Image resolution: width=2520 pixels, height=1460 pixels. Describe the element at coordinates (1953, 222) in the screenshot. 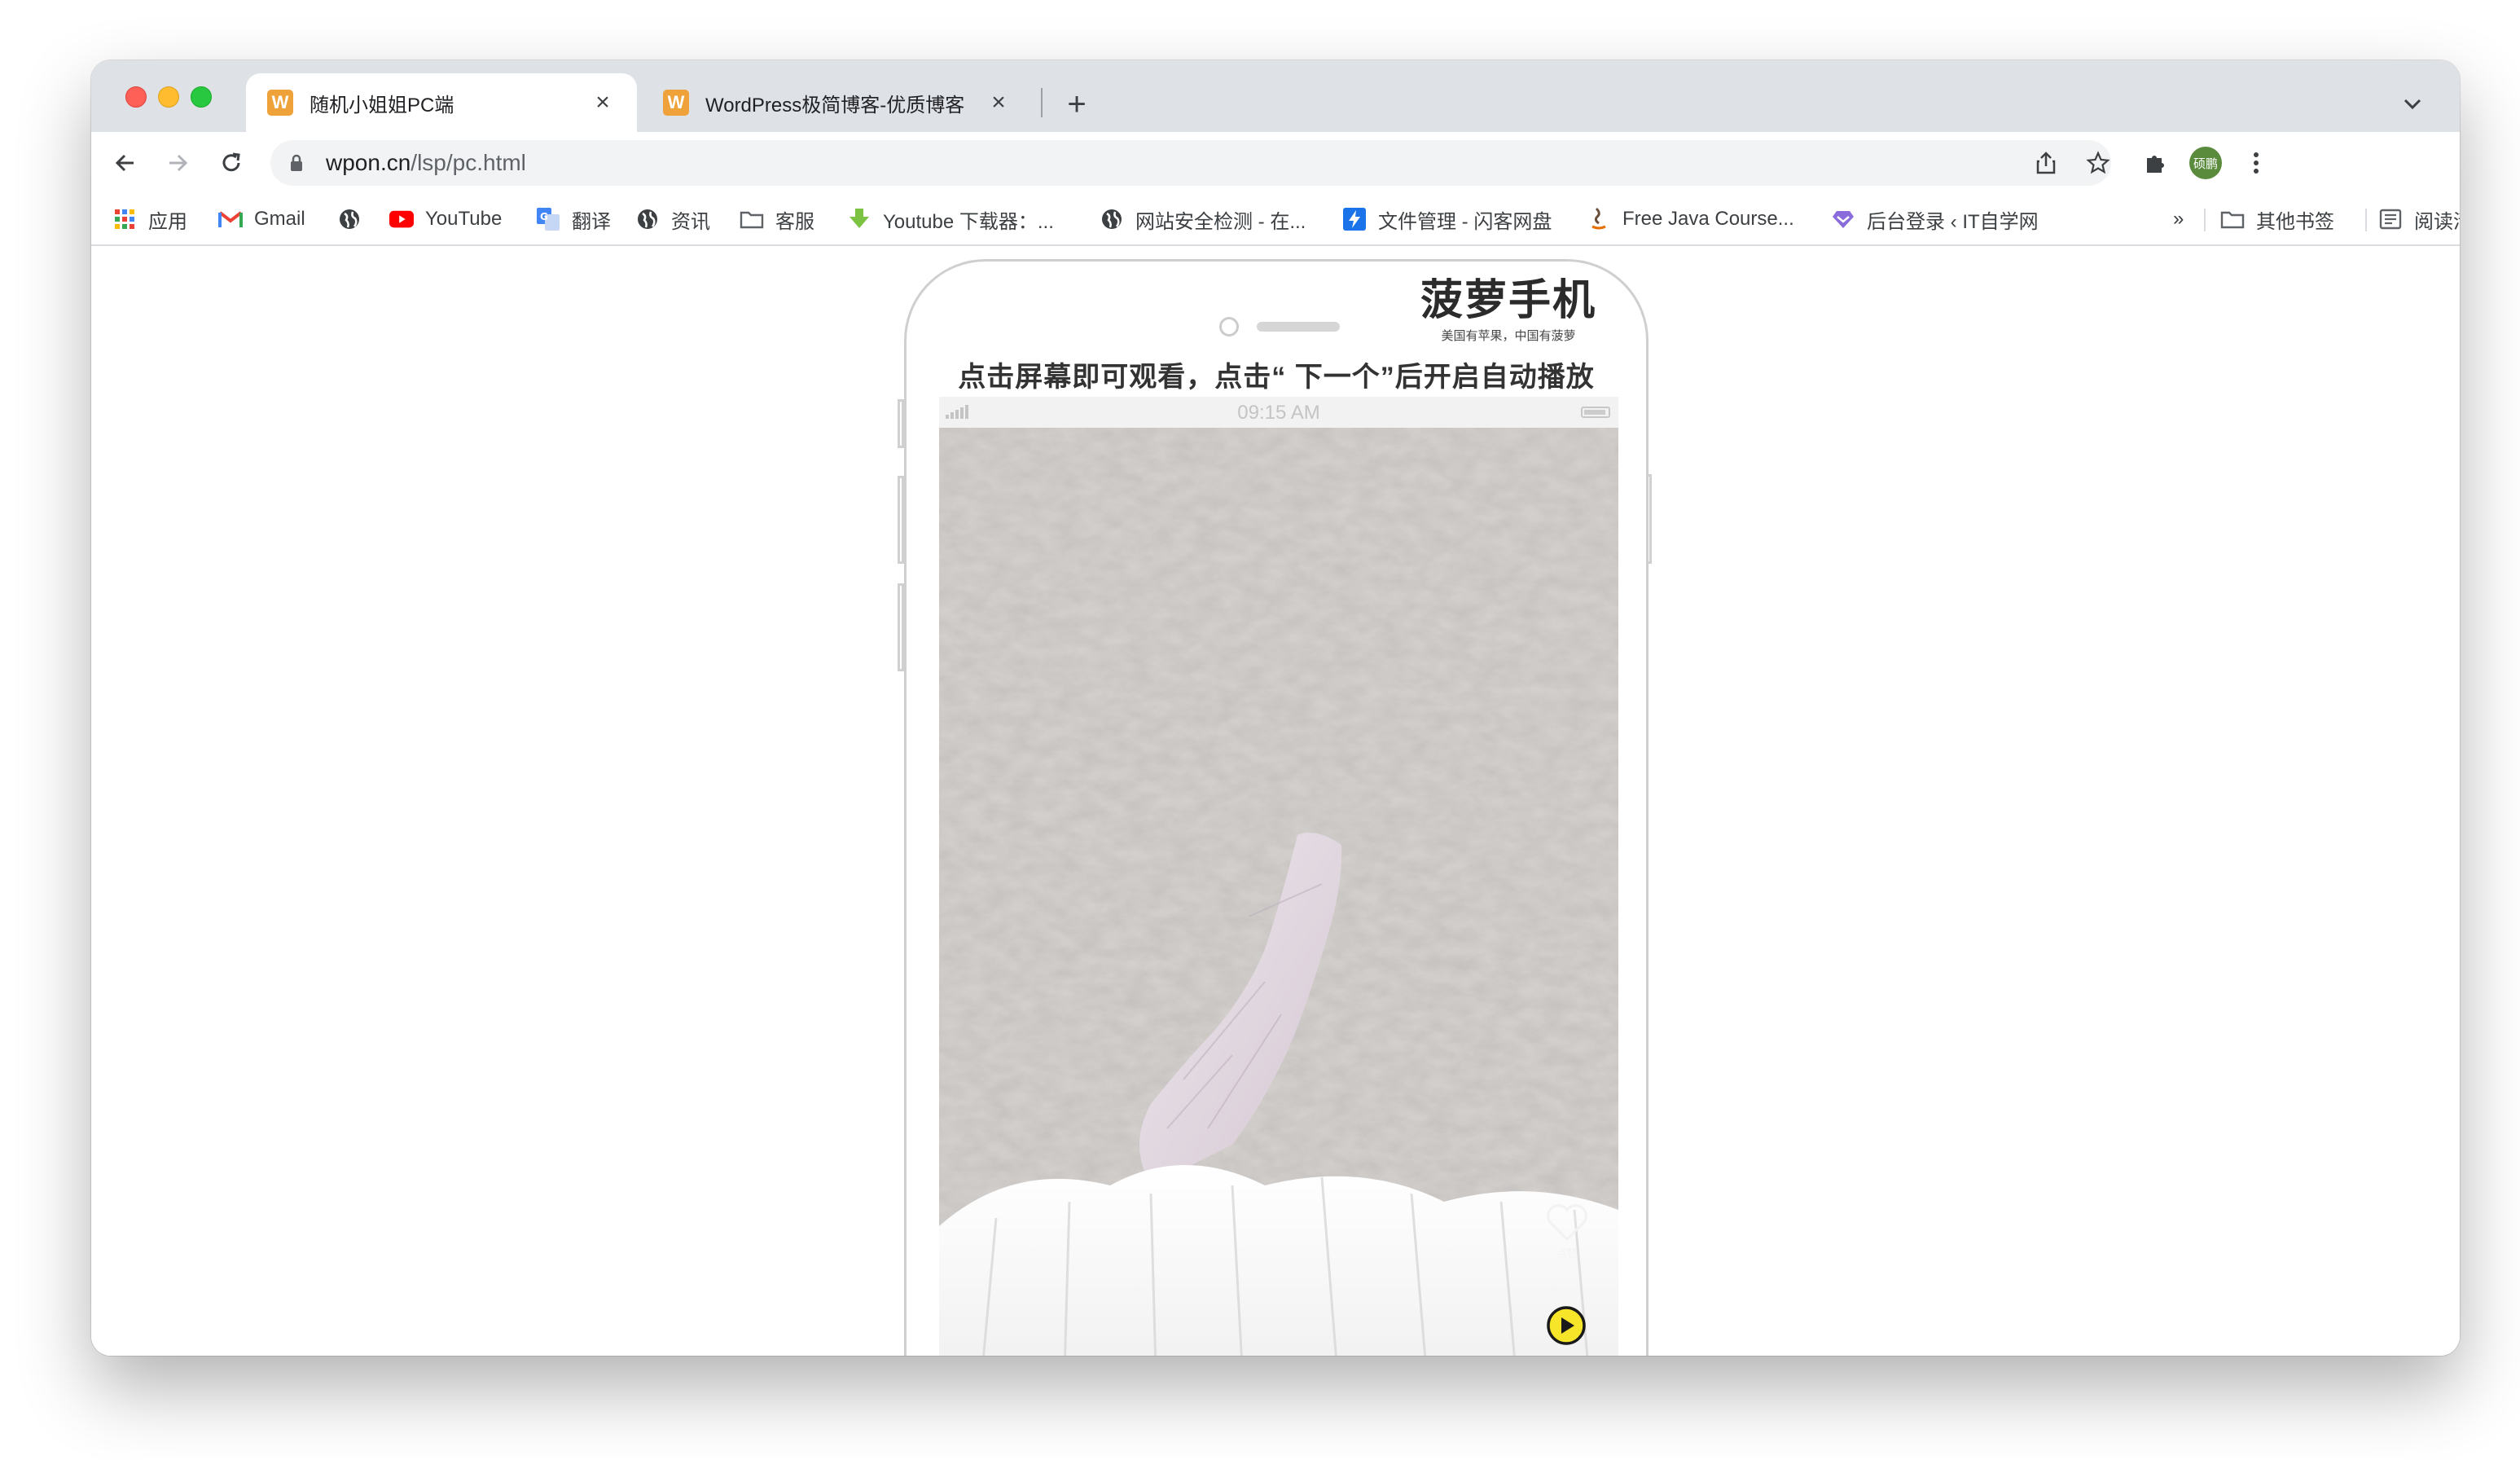

I see `bookmark-label: 后台登录 ‹ IT自学网` at that location.